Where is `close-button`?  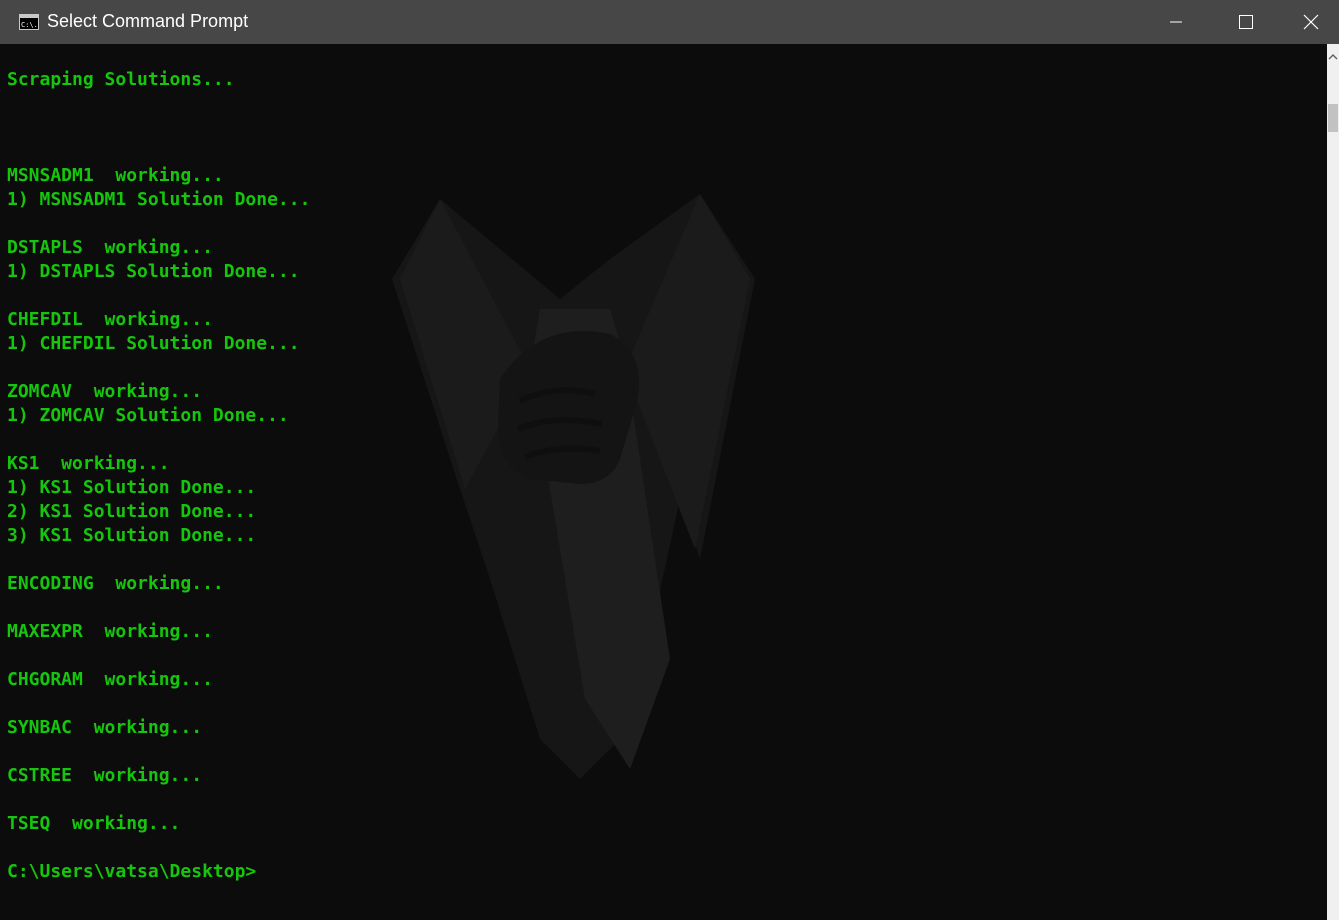 close-button is located at coordinates (1311, 22).